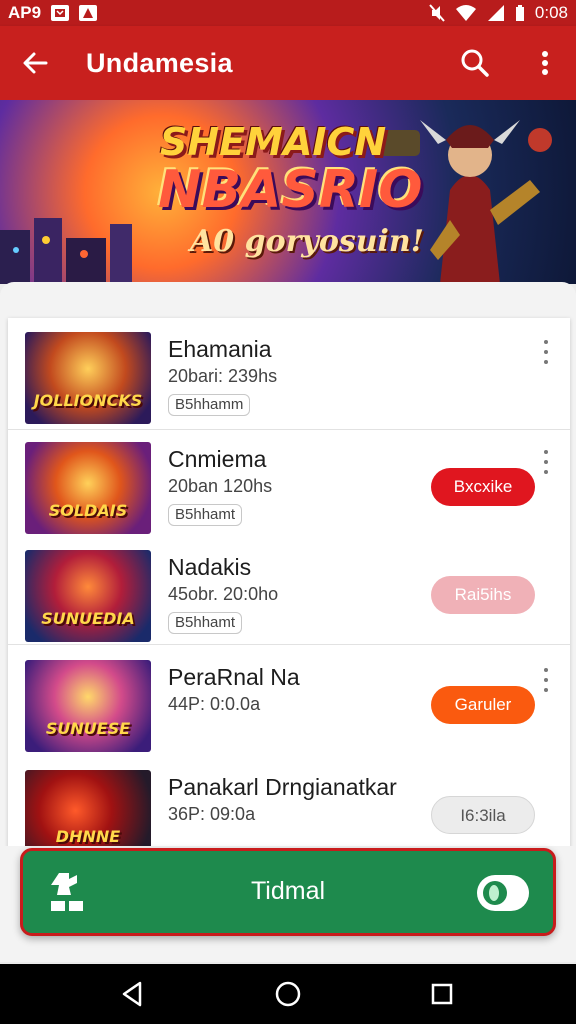 The width and height of the screenshot is (576, 1024). I want to click on recents-square-icon, so click(442, 994).